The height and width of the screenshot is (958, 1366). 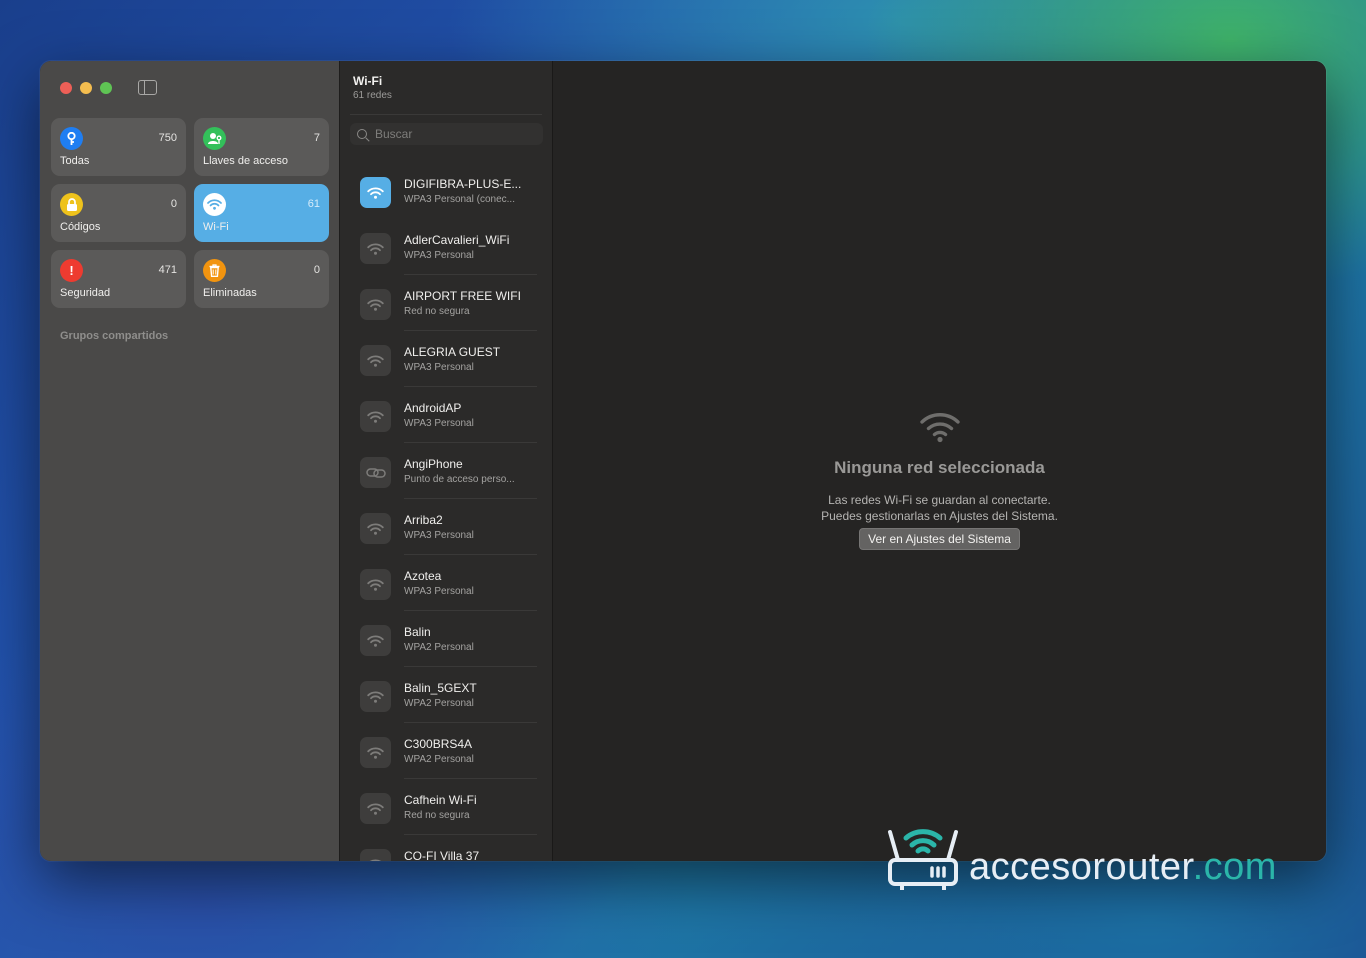 I want to click on tile-eliminadas: 0 Eliminadas, so click(x=261, y=279).